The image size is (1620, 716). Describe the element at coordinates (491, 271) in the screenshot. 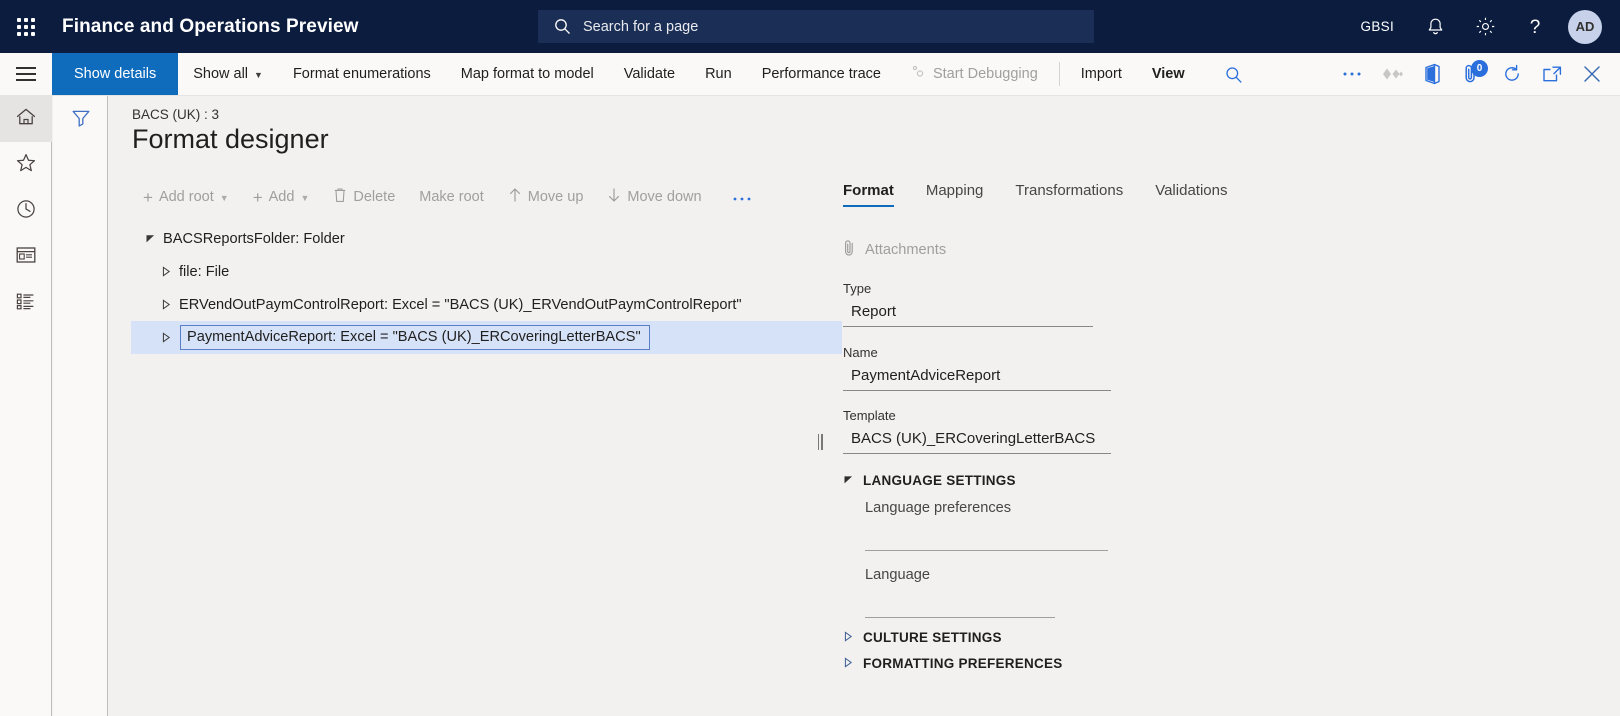

I see `tree-node-file: file: File` at that location.